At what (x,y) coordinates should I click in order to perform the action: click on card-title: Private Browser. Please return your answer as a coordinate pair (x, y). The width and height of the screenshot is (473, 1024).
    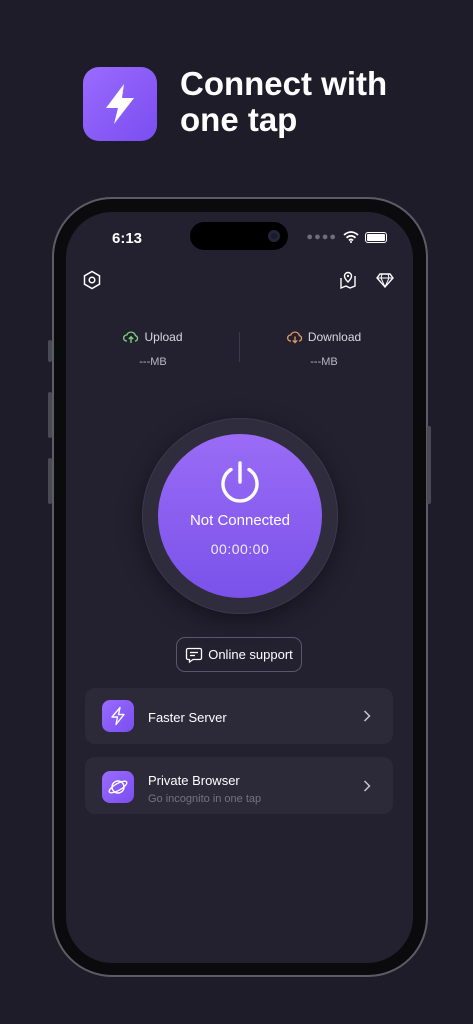
    Looking at the image, I should click on (194, 780).